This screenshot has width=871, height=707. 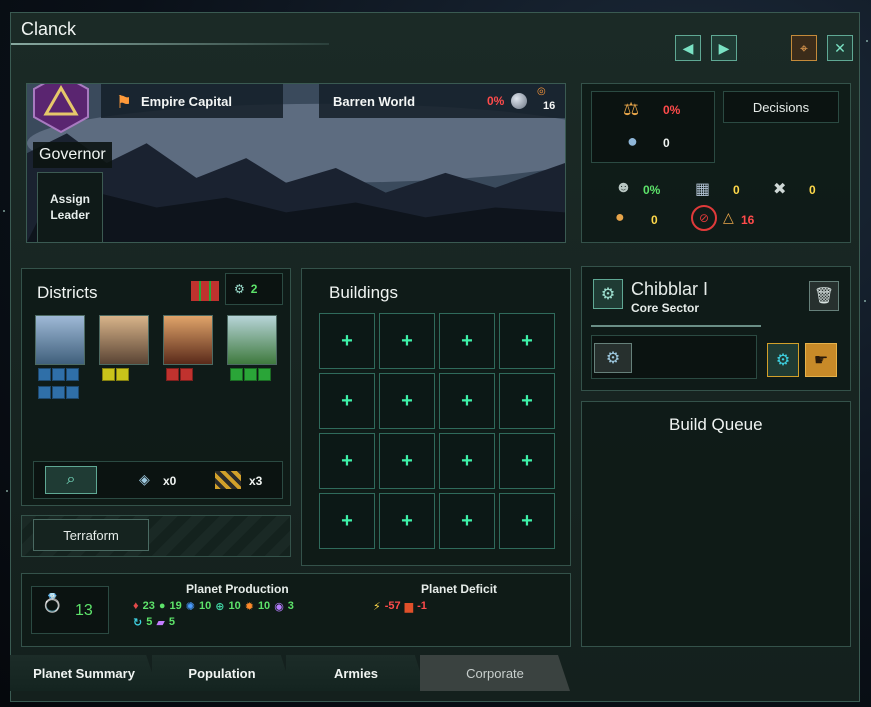 What do you see at coordinates (704, 218) in the screenshot?
I see `no-build-icon: ⊘` at bounding box center [704, 218].